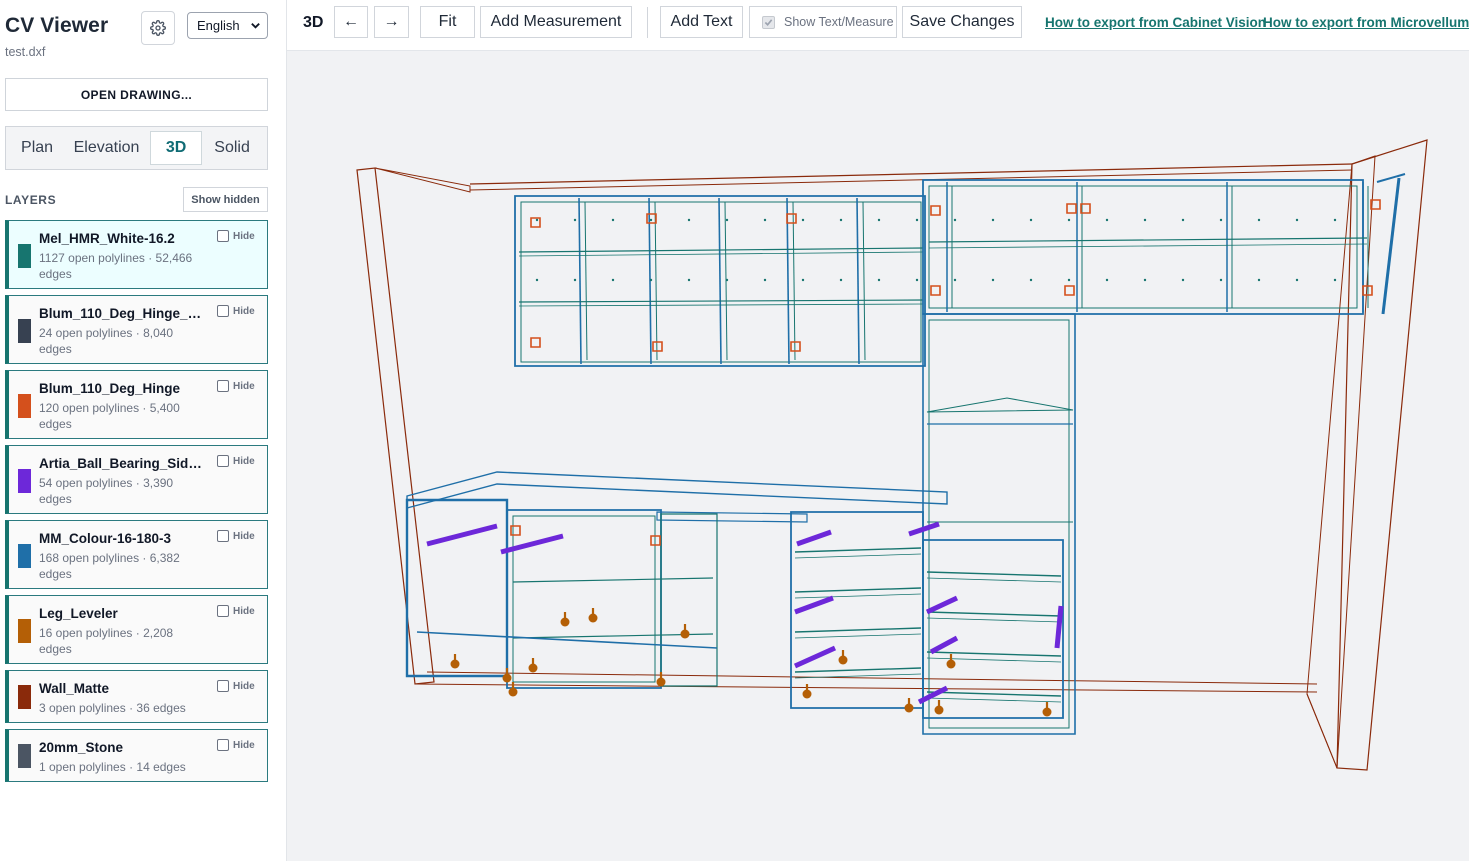 The height and width of the screenshot is (861, 1469). I want to click on file-name: test.dxf, so click(25, 52).